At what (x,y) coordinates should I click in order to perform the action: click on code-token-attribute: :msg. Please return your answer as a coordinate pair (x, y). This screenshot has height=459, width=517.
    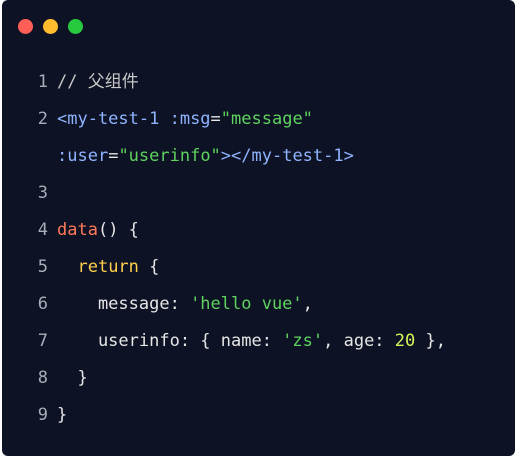
    Looking at the image, I should click on (185, 119).